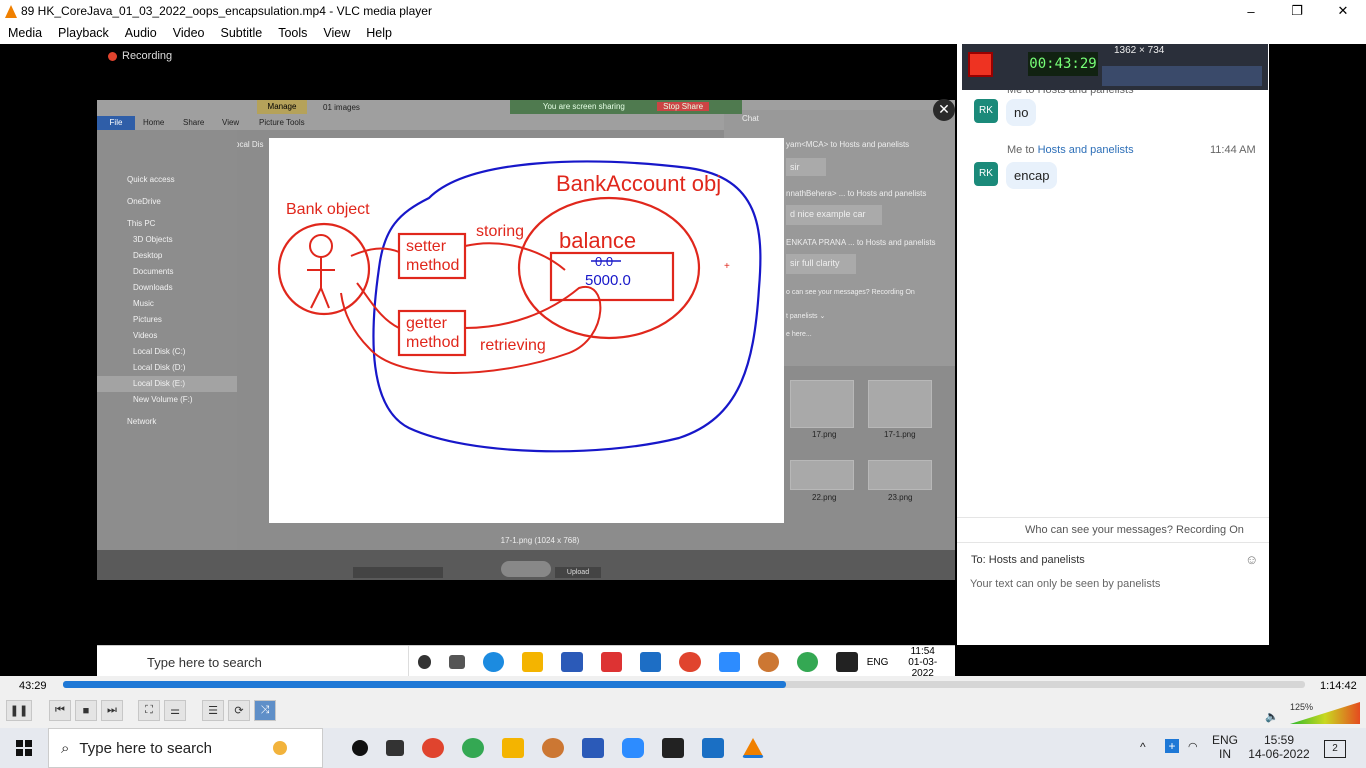  Describe the element at coordinates (19, 710) in the screenshot. I see `pause-button: ❚❚` at that location.